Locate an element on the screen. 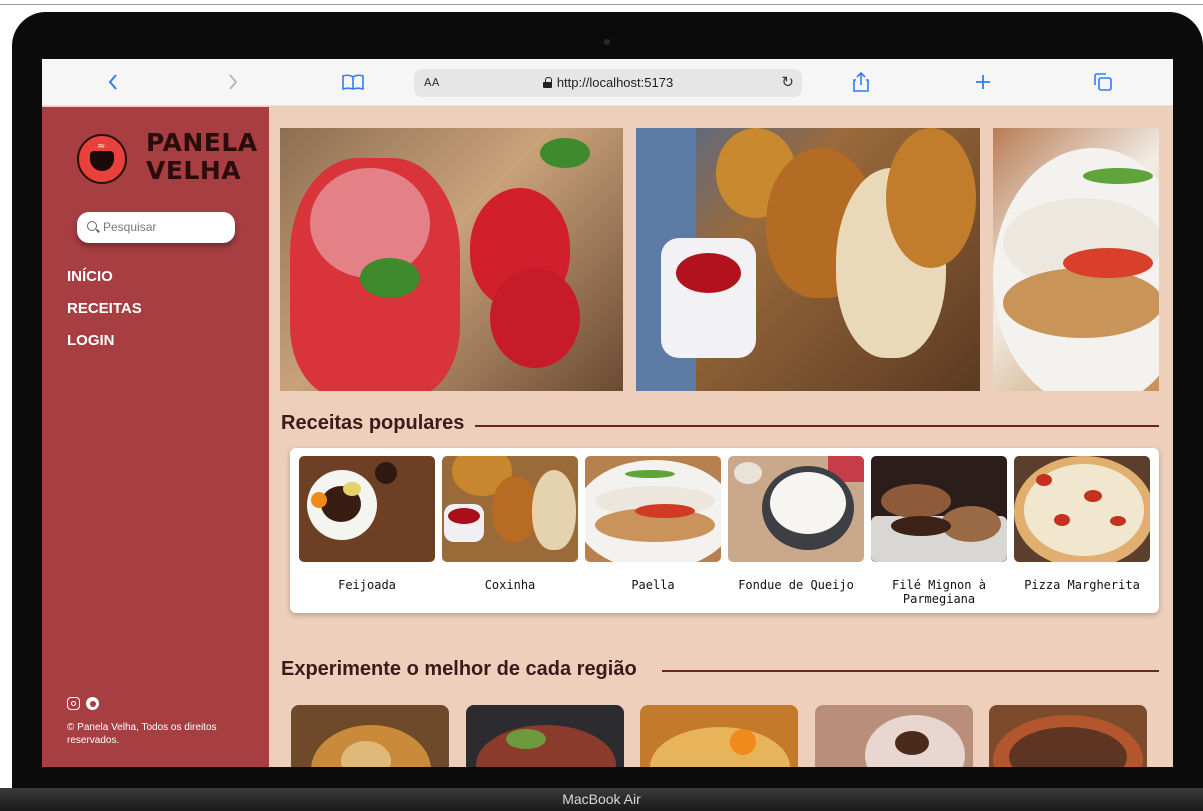  forward-icon is located at coordinates (233, 82).